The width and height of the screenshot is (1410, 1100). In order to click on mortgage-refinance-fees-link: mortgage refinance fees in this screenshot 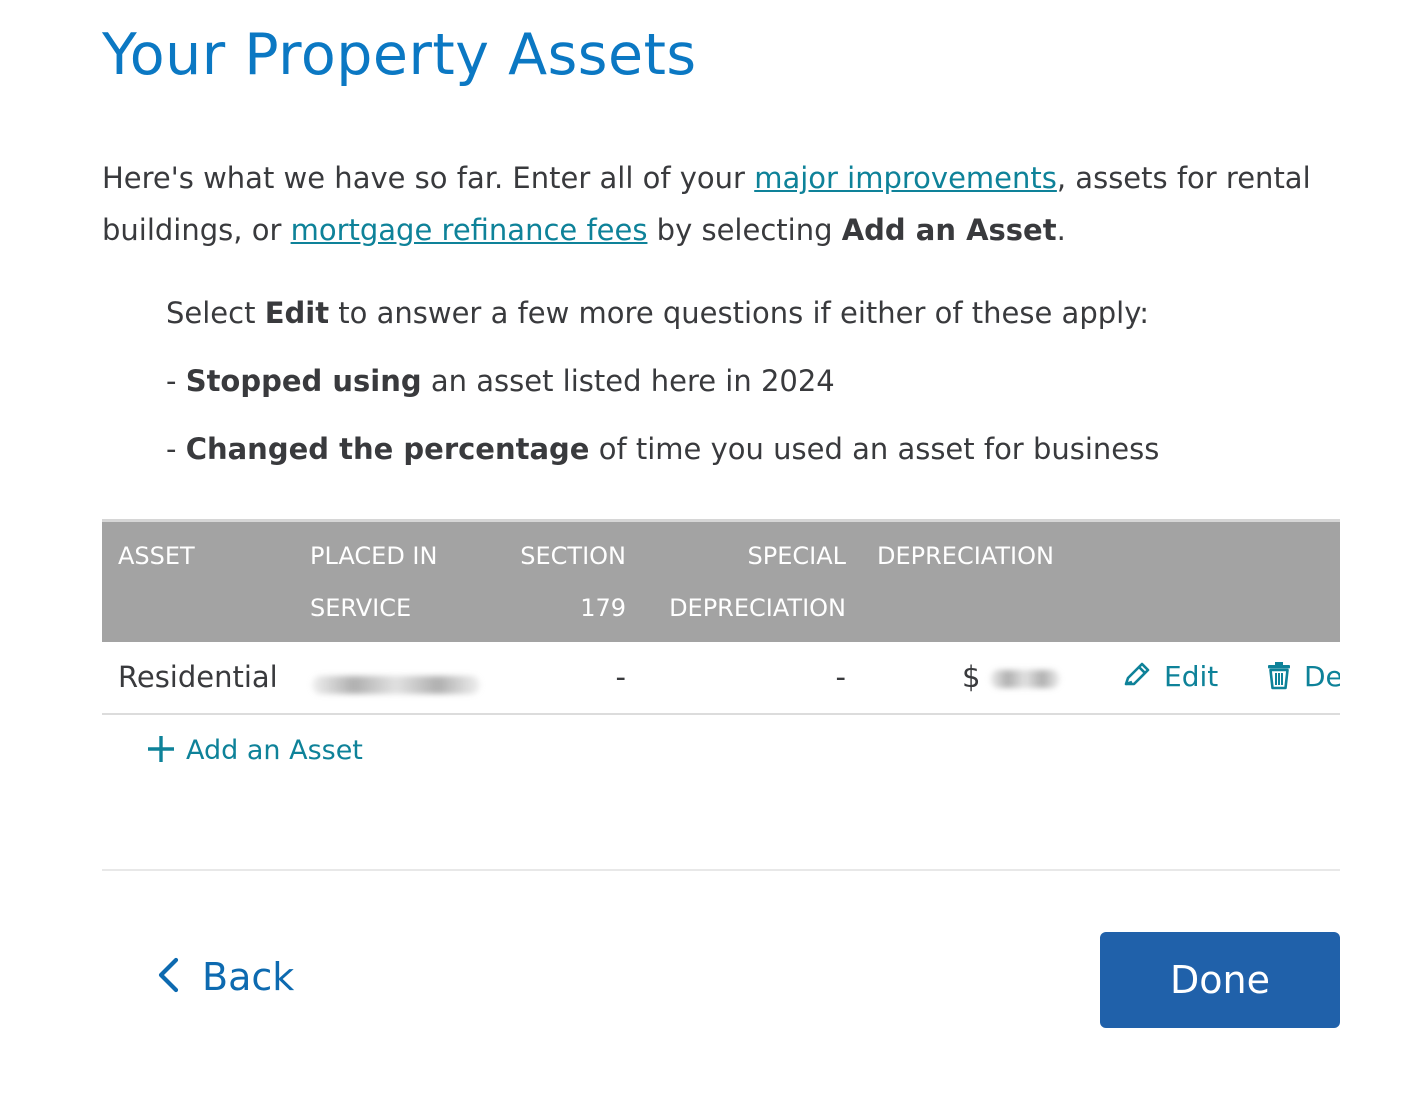, I will do `click(469, 230)`.